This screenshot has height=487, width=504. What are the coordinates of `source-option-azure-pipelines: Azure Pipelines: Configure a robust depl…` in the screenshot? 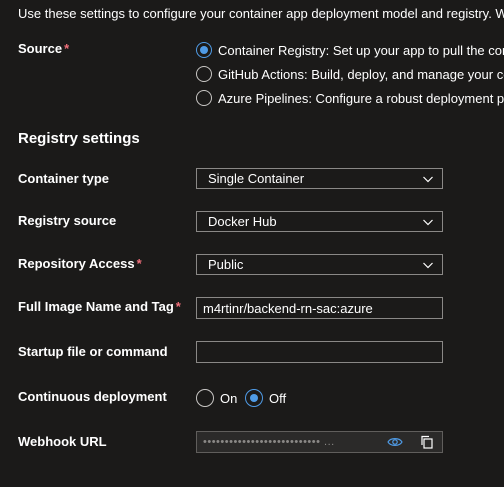 It's located at (350, 98).